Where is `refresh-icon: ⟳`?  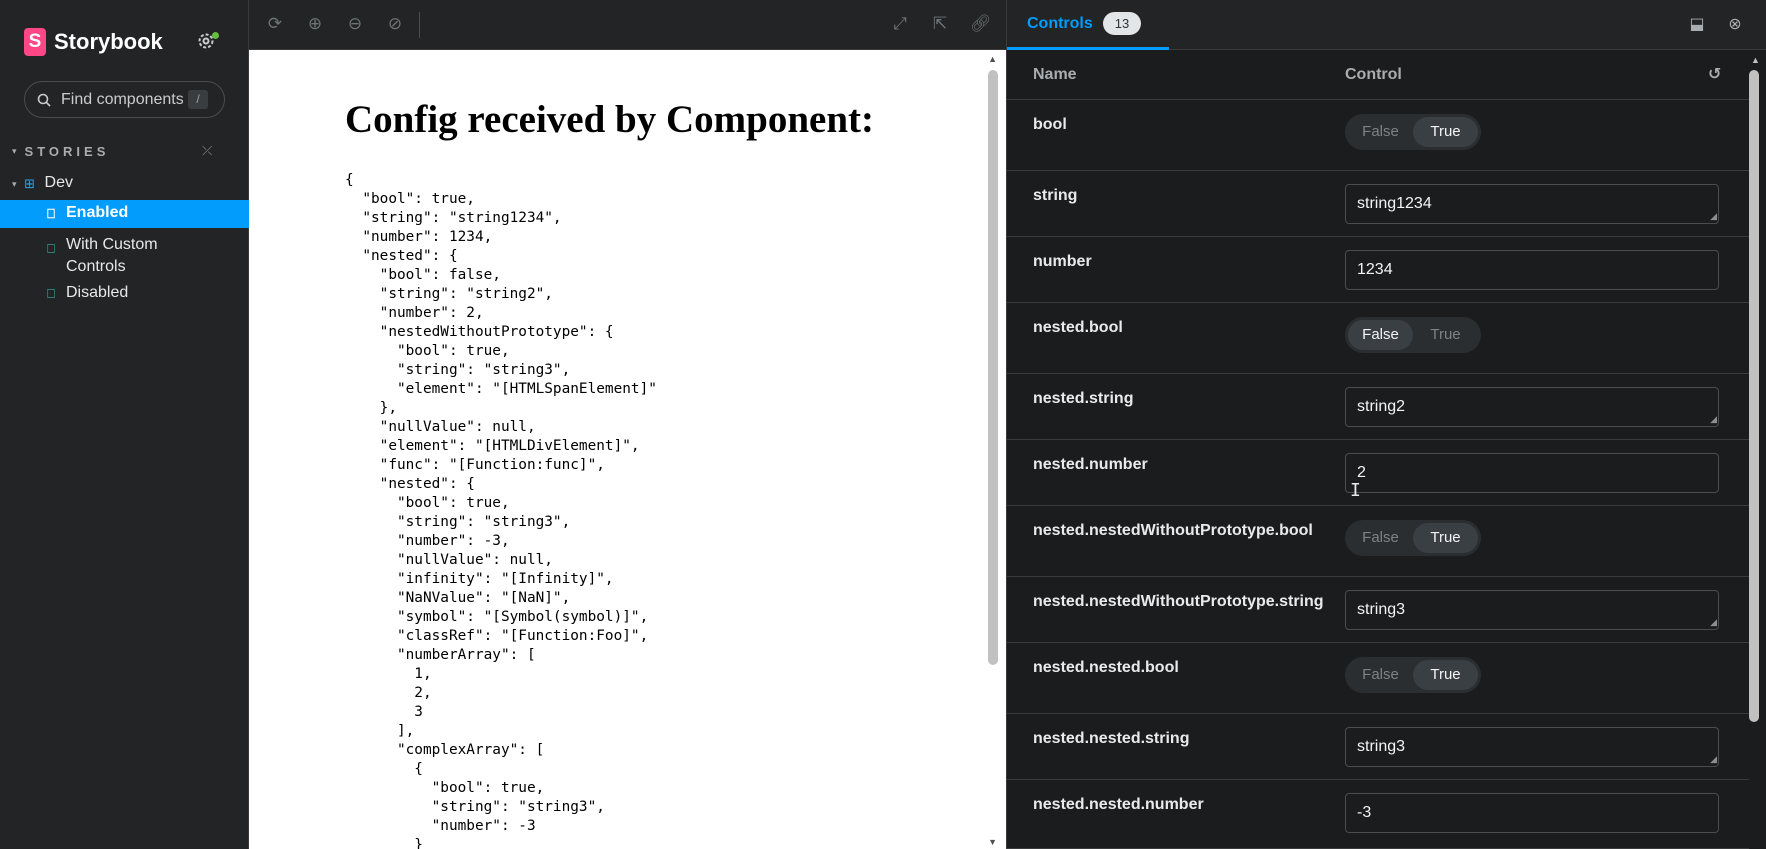 refresh-icon: ⟳ is located at coordinates (275, 23).